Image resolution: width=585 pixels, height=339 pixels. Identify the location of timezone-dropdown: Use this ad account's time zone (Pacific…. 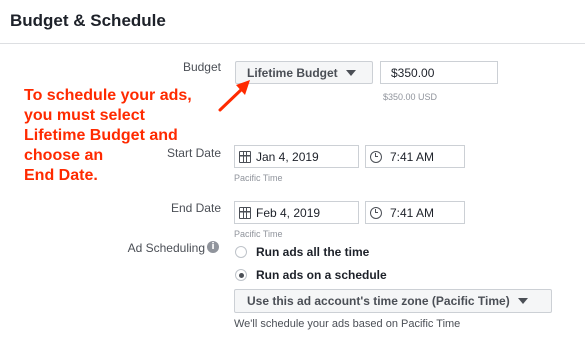
(393, 301).